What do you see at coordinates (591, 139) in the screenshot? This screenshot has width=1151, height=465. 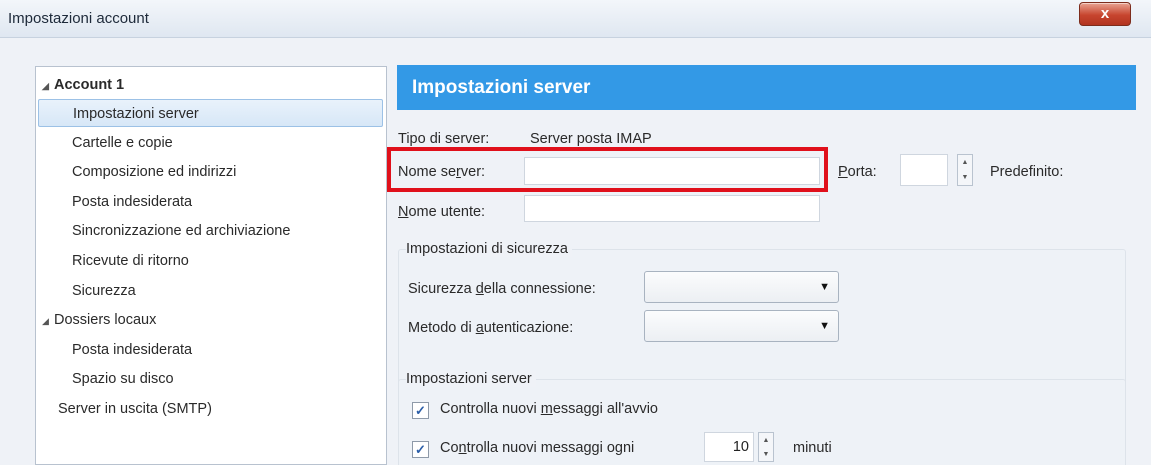 I see `server-type-value: Server posta IMAP` at bounding box center [591, 139].